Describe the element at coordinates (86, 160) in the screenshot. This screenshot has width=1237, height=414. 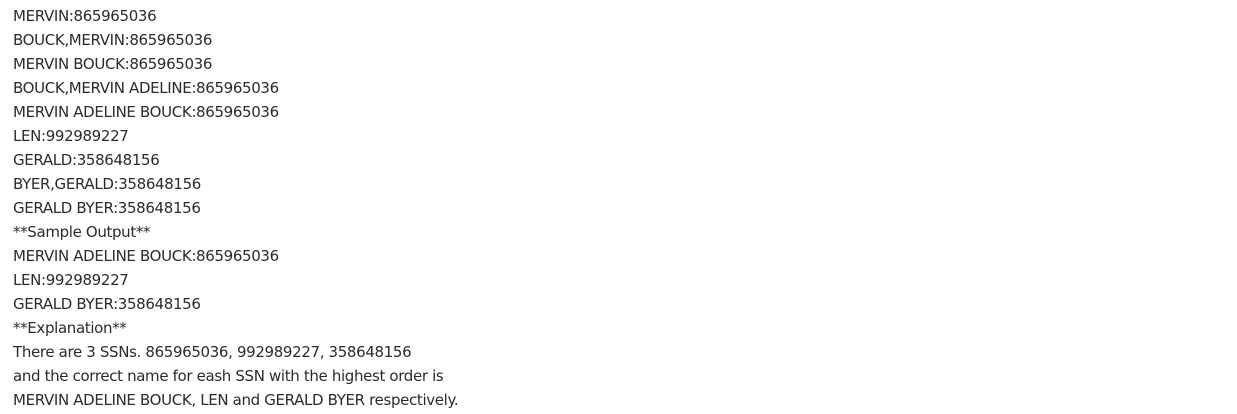
I see `text-line: GERALD:358648156` at that location.